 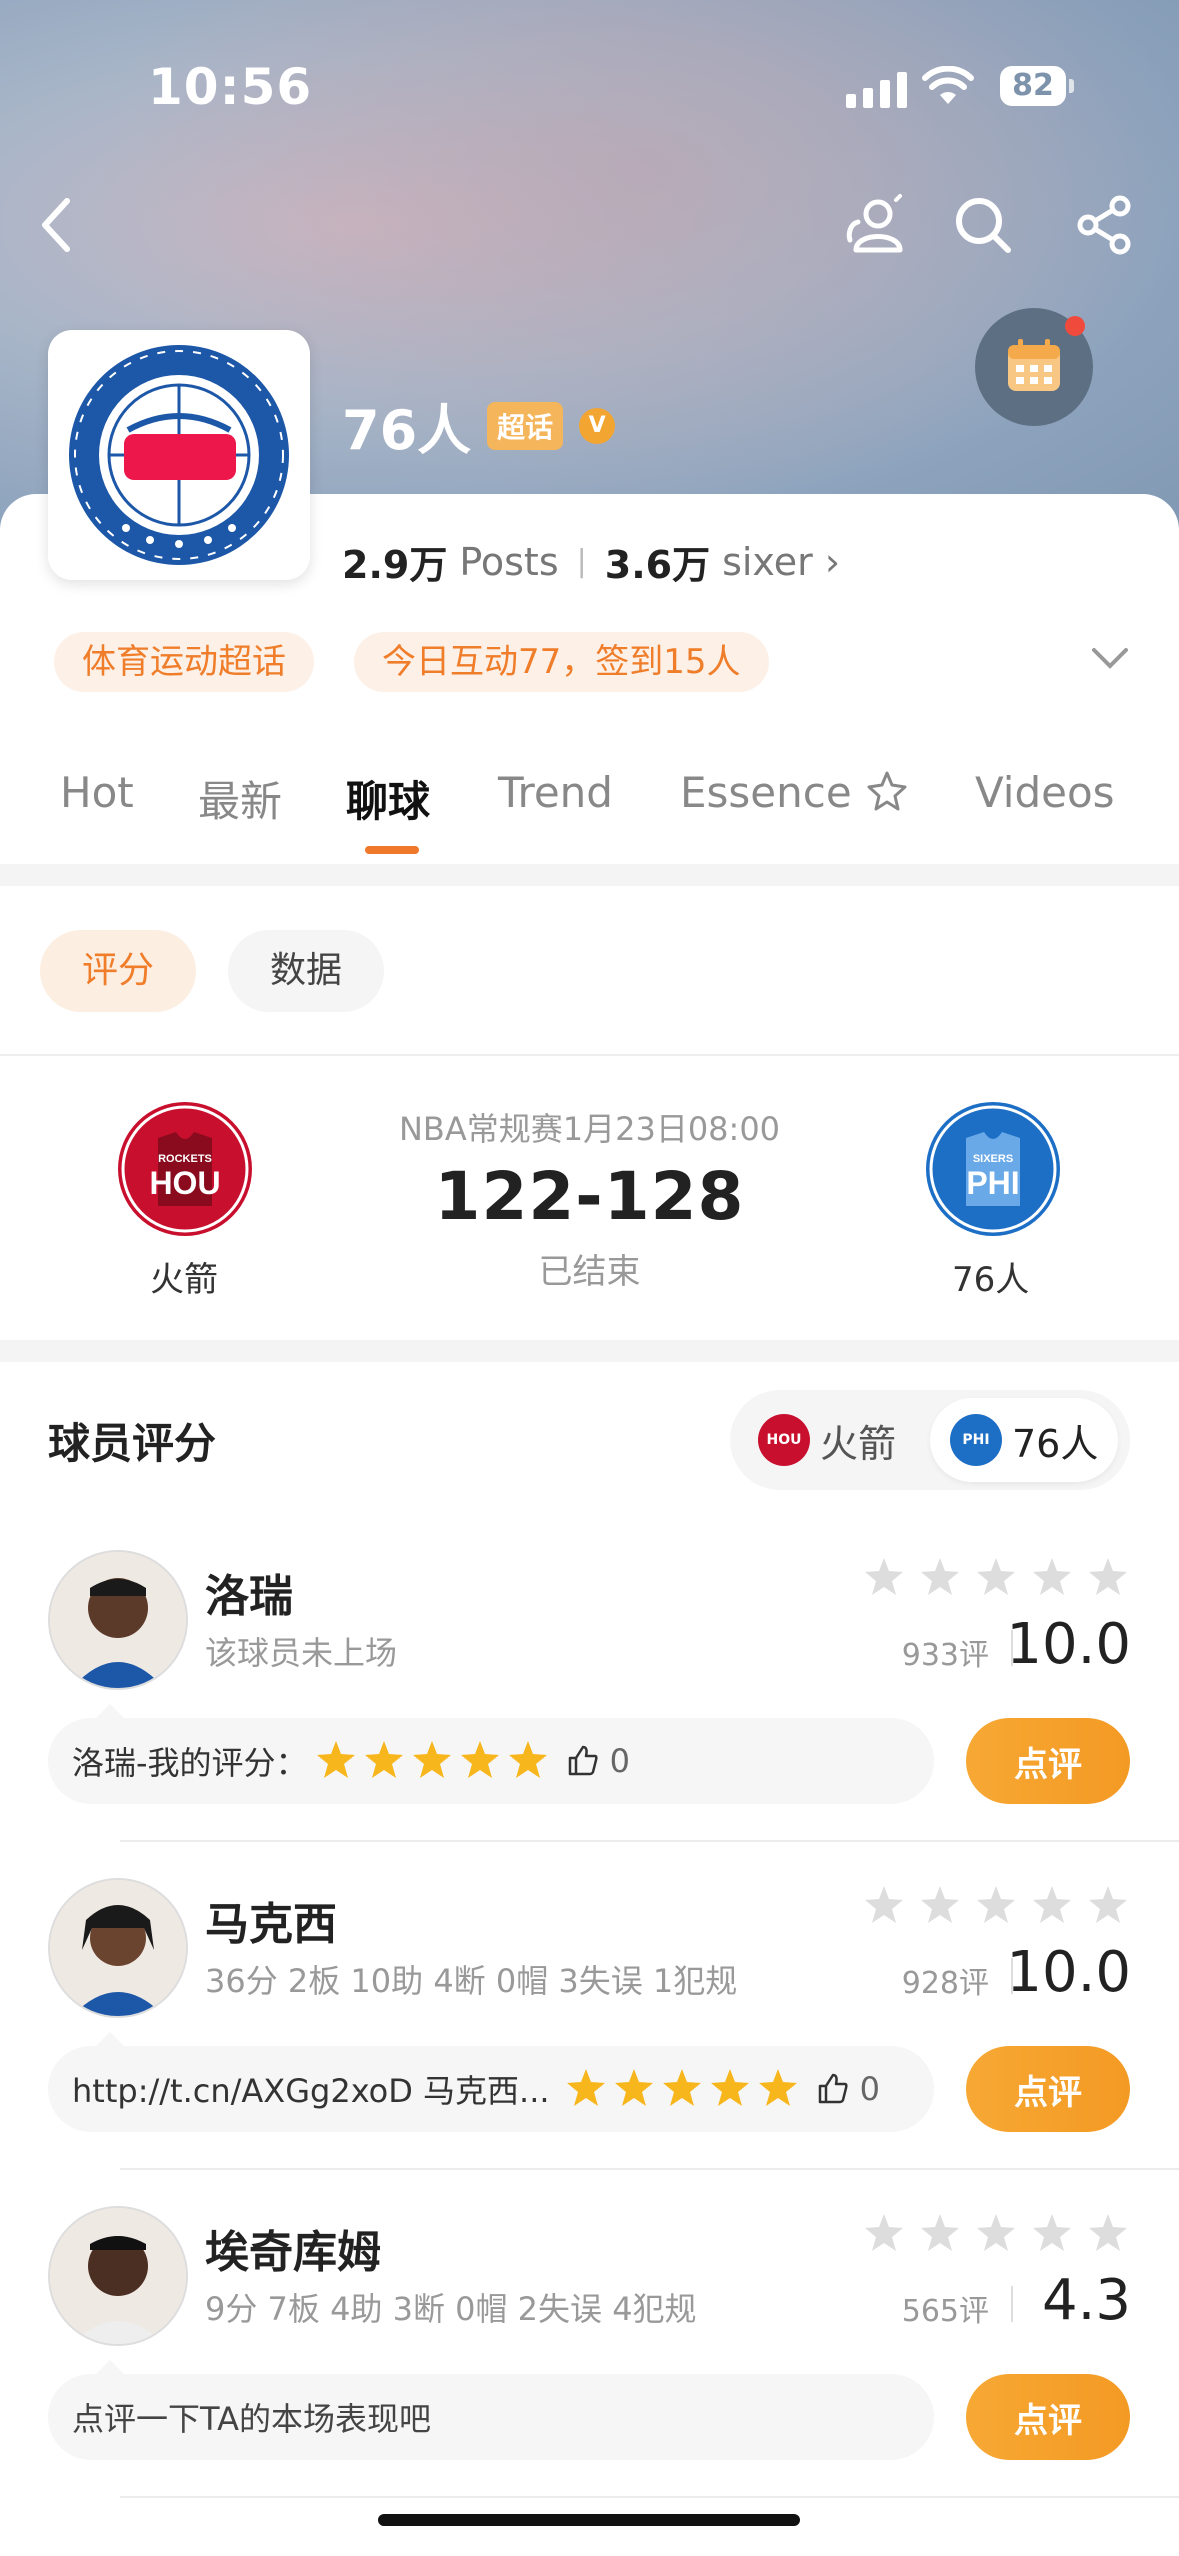 I want to click on away-team-logo: SIXERS PHI, so click(x=993, y=1169).